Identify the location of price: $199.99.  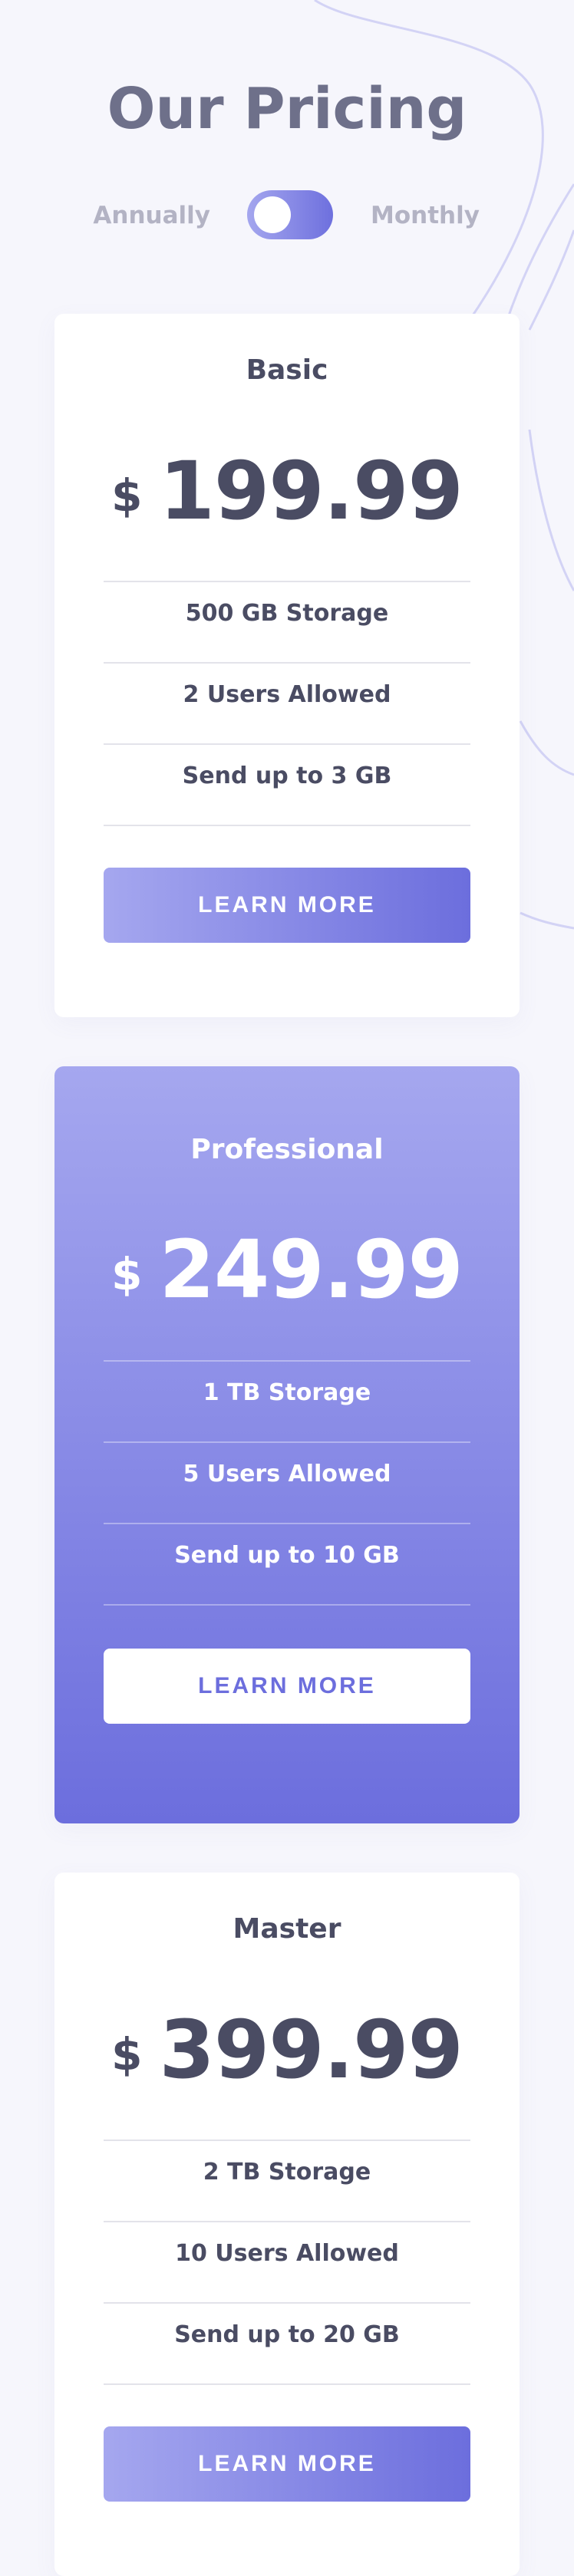
(287, 490).